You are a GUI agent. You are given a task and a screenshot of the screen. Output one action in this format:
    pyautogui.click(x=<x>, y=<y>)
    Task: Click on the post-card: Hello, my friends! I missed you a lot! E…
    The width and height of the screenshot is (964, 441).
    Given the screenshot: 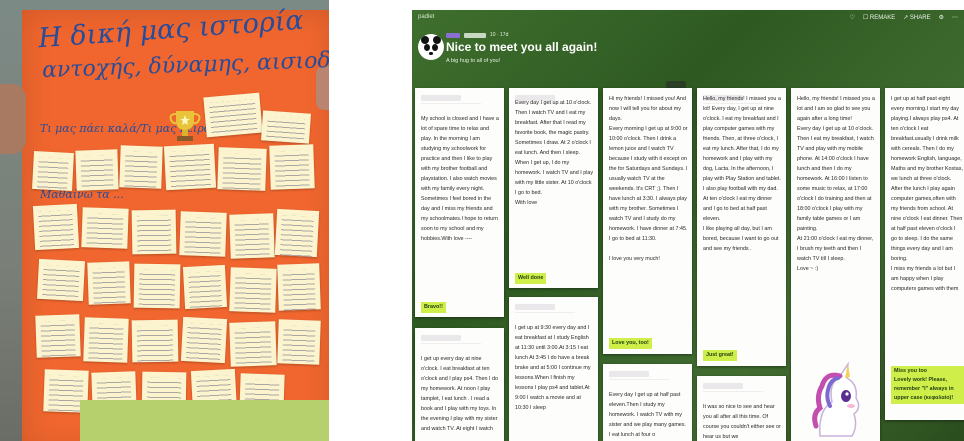 What is the action you would take?
    pyautogui.click(x=741, y=227)
    